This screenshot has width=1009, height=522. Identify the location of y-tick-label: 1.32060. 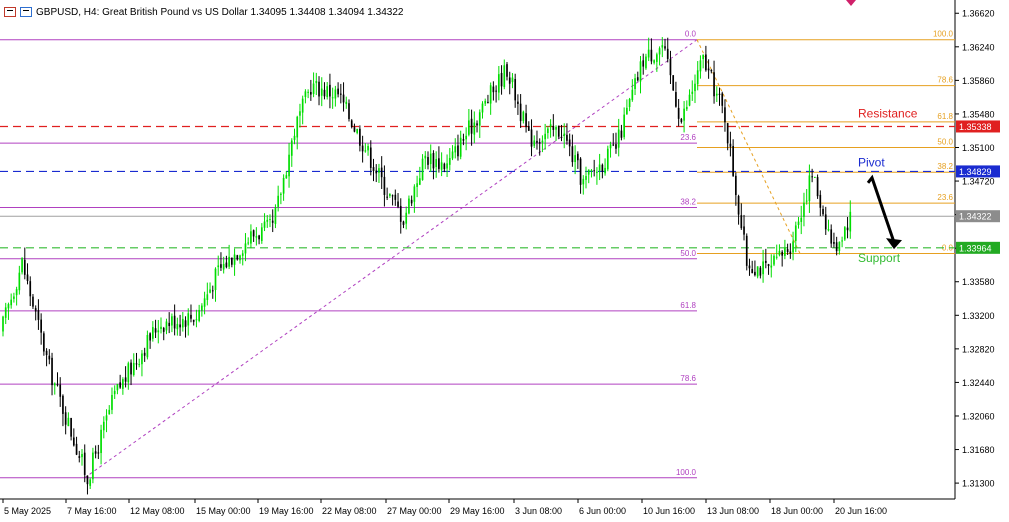
(978, 416).